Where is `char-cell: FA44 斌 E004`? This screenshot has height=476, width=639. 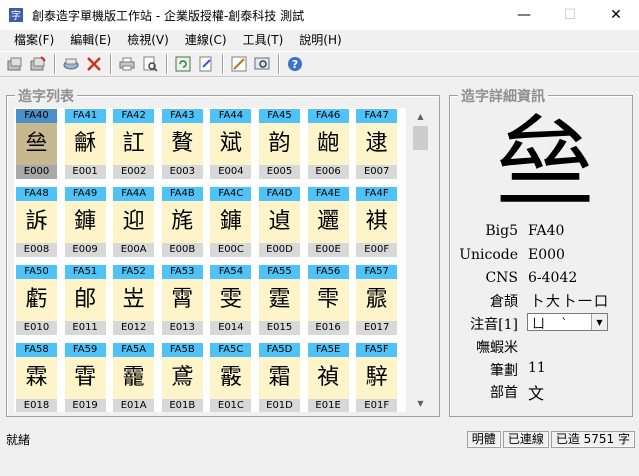 char-cell: FA44 斌 E004 is located at coordinates (231, 144).